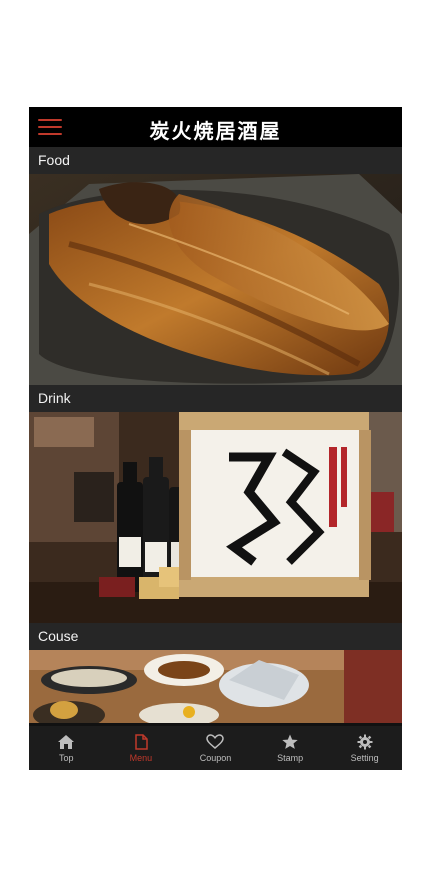 Image resolution: width=430 pixels, height=874 pixels. I want to click on tab-label-setting: Setting, so click(364, 758).